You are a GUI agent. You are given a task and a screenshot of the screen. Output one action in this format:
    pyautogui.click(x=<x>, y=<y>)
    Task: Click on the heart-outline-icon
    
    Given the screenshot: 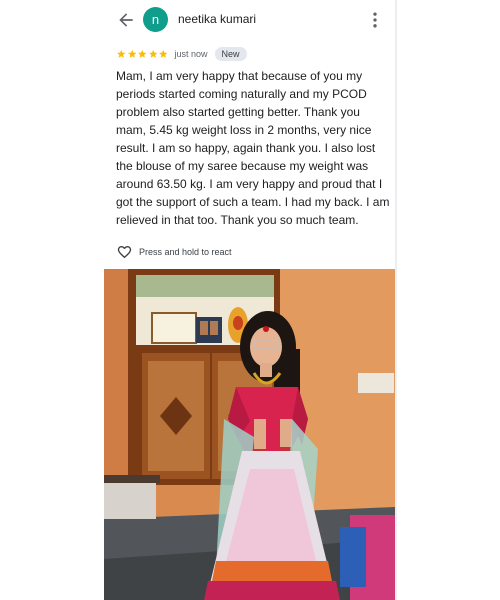 What is the action you would take?
    pyautogui.click(x=124, y=252)
    